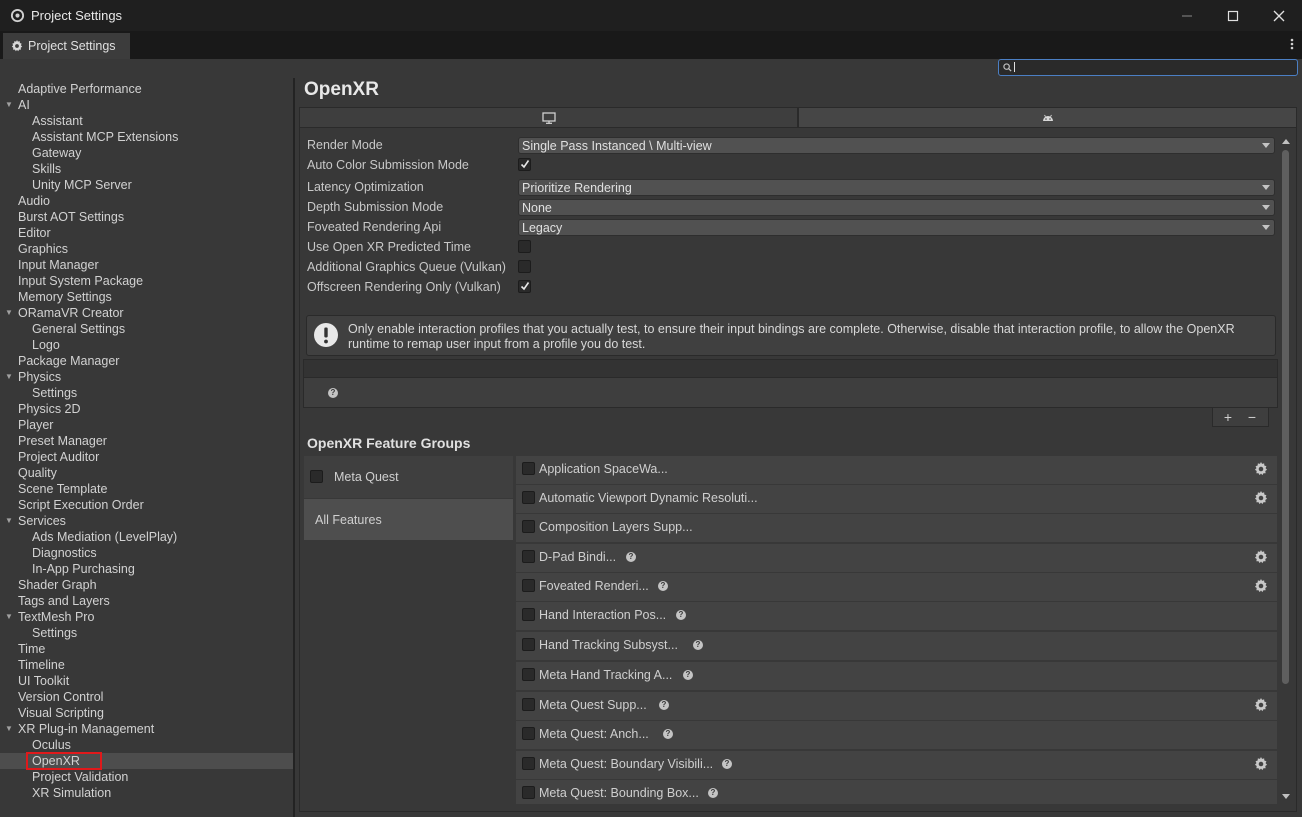  What do you see at coordinates (1292, 44) in the screenshot?
I see `more-options-icon` at bounding box center [1292, 44].